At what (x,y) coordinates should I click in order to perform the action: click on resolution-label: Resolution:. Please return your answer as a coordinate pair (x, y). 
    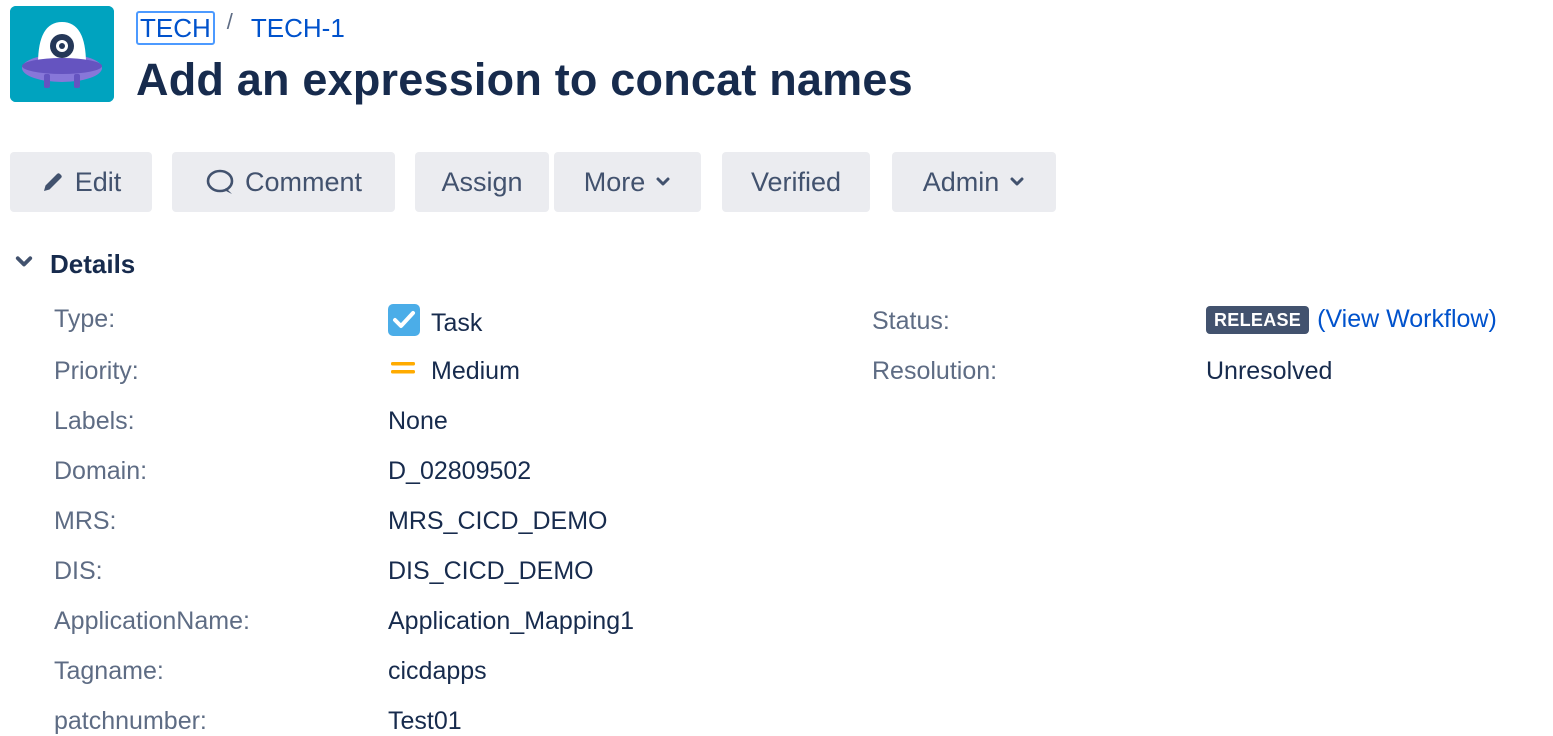
    Looking at the image, I should click on (935, 371).